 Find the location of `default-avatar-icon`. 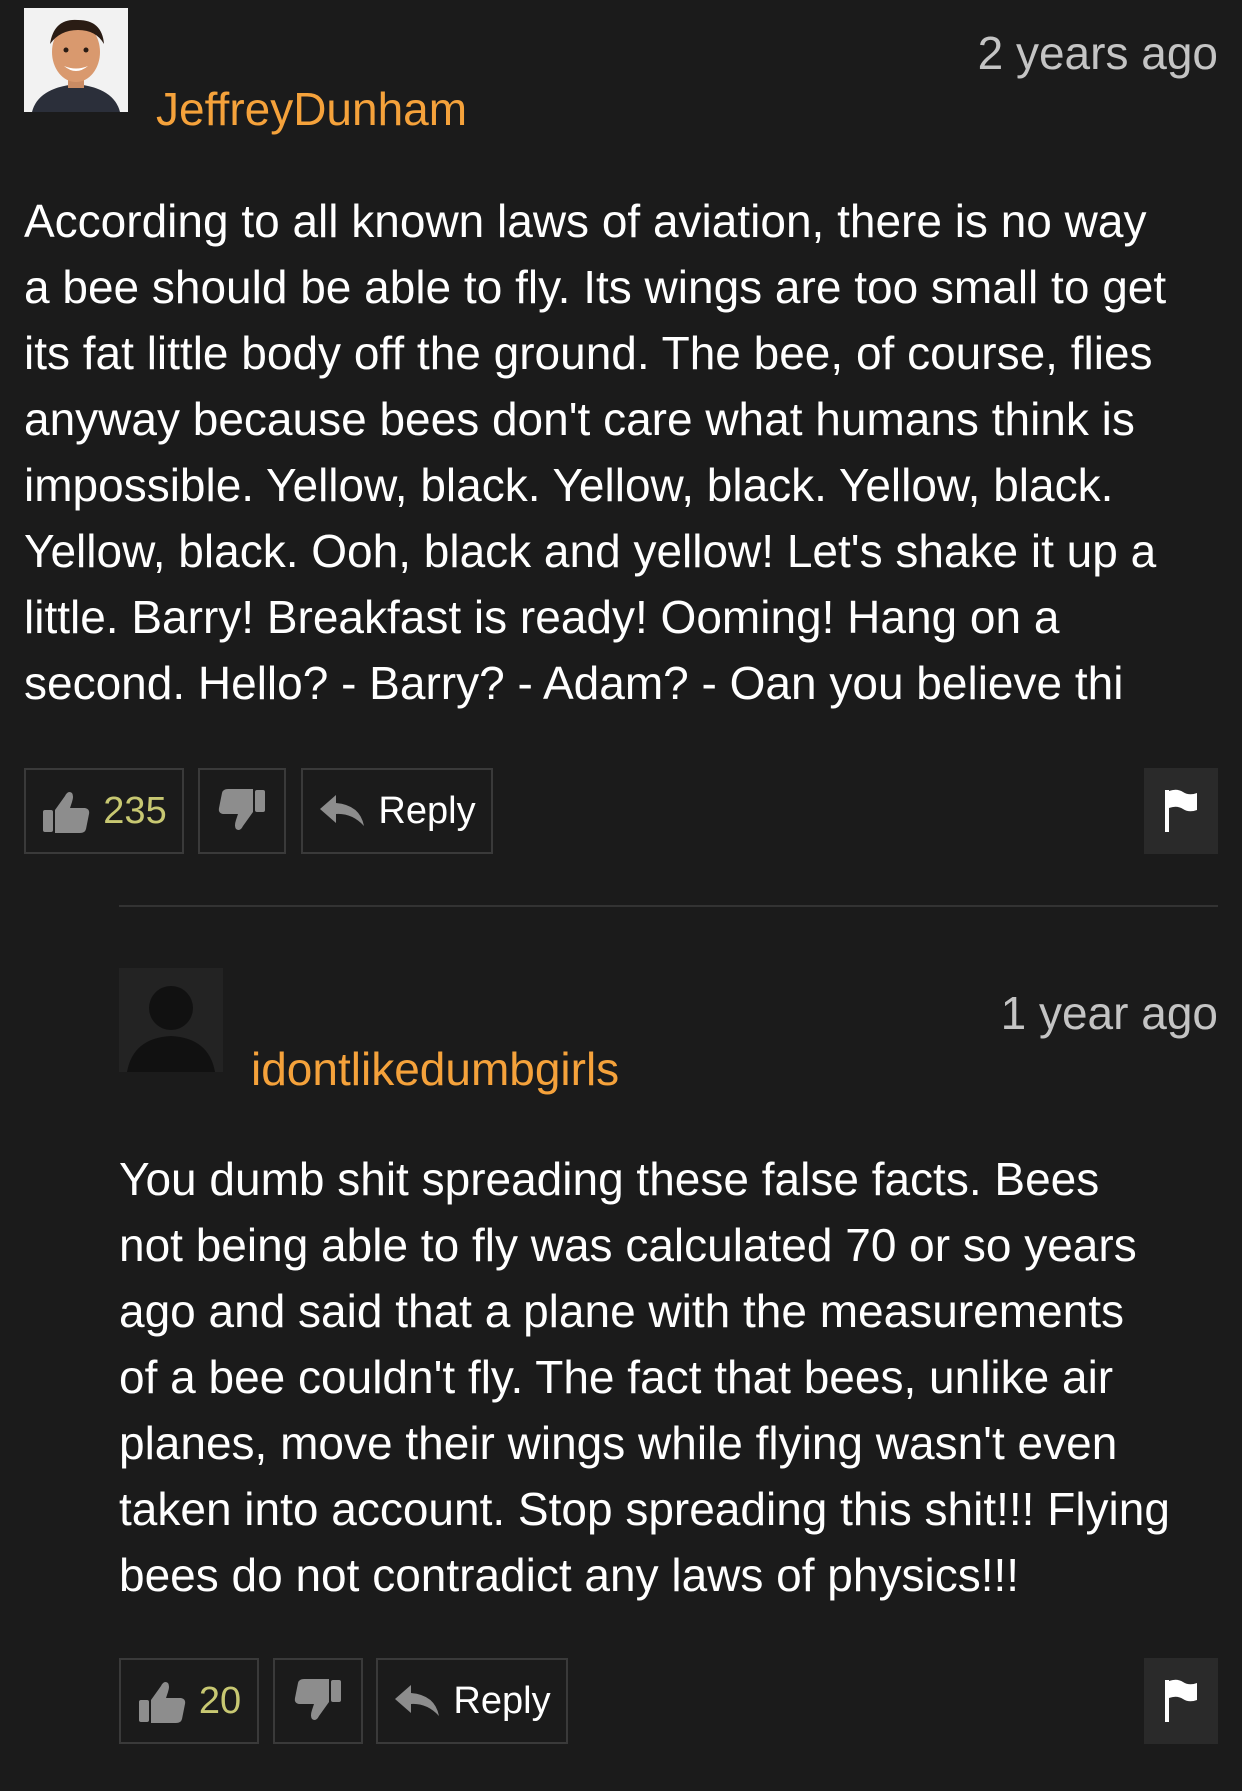

default-avatar-icon is located at coordinates (171, 1020).